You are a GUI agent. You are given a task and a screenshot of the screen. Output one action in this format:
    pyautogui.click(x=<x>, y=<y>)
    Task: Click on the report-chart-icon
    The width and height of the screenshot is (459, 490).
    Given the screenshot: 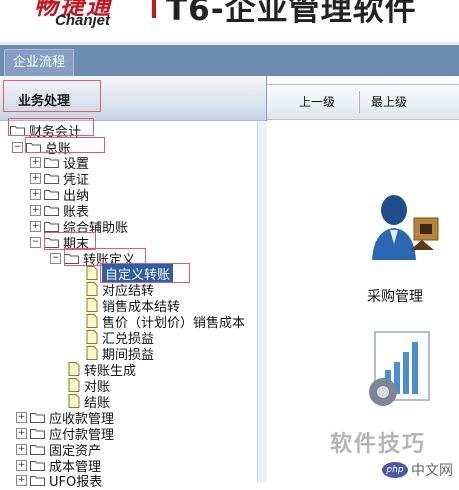 What is the action you would take?
    pyautogui.click(x=401, y=371)
    